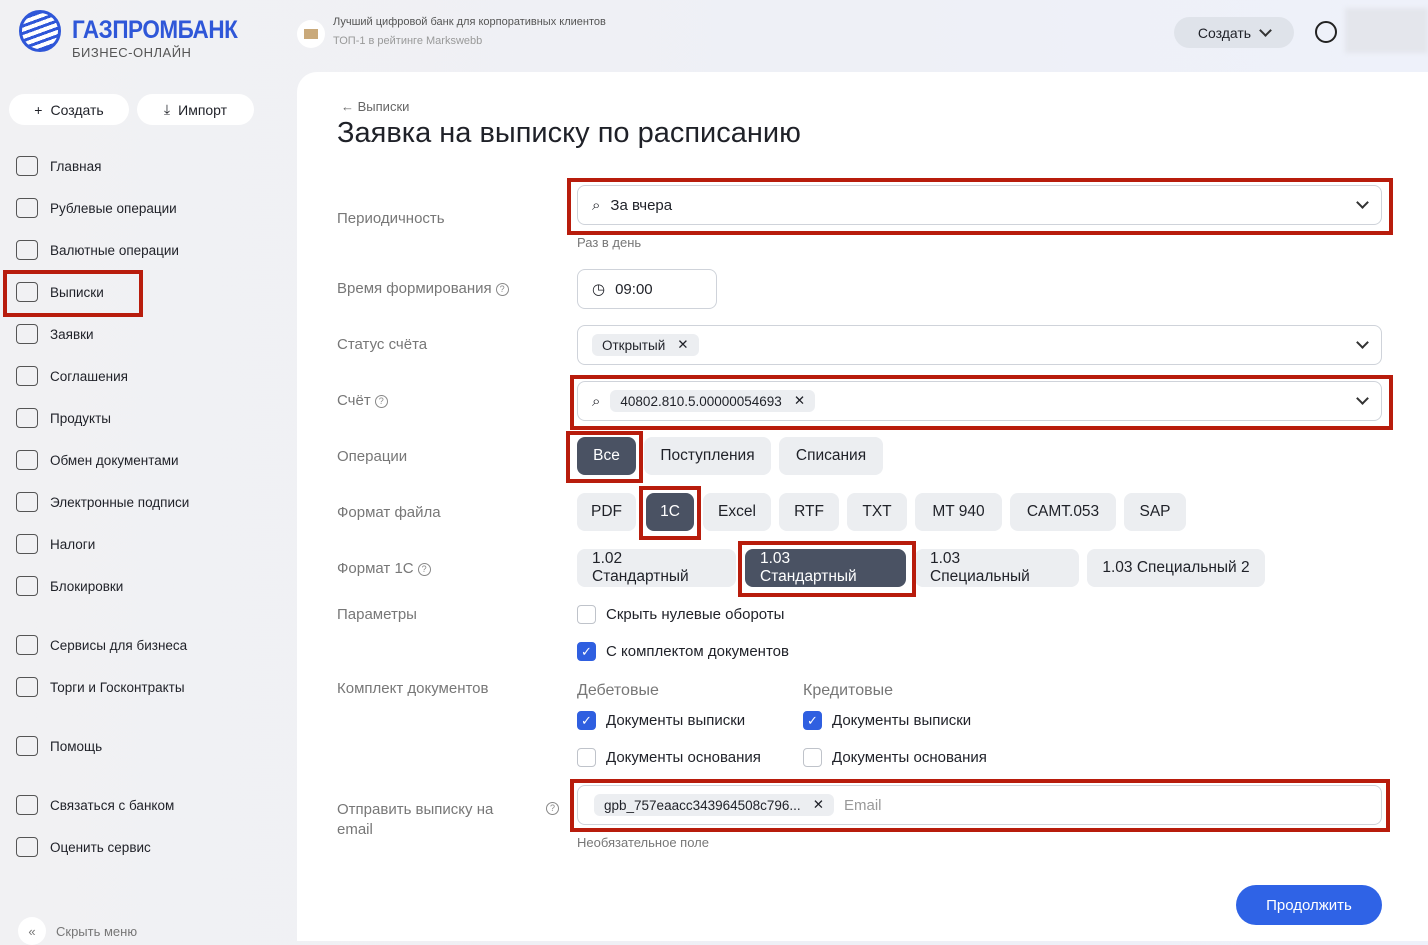  Describe the element at coordinates (377, 614) in the screenshot. I see `params-label: Параметры` at that location.